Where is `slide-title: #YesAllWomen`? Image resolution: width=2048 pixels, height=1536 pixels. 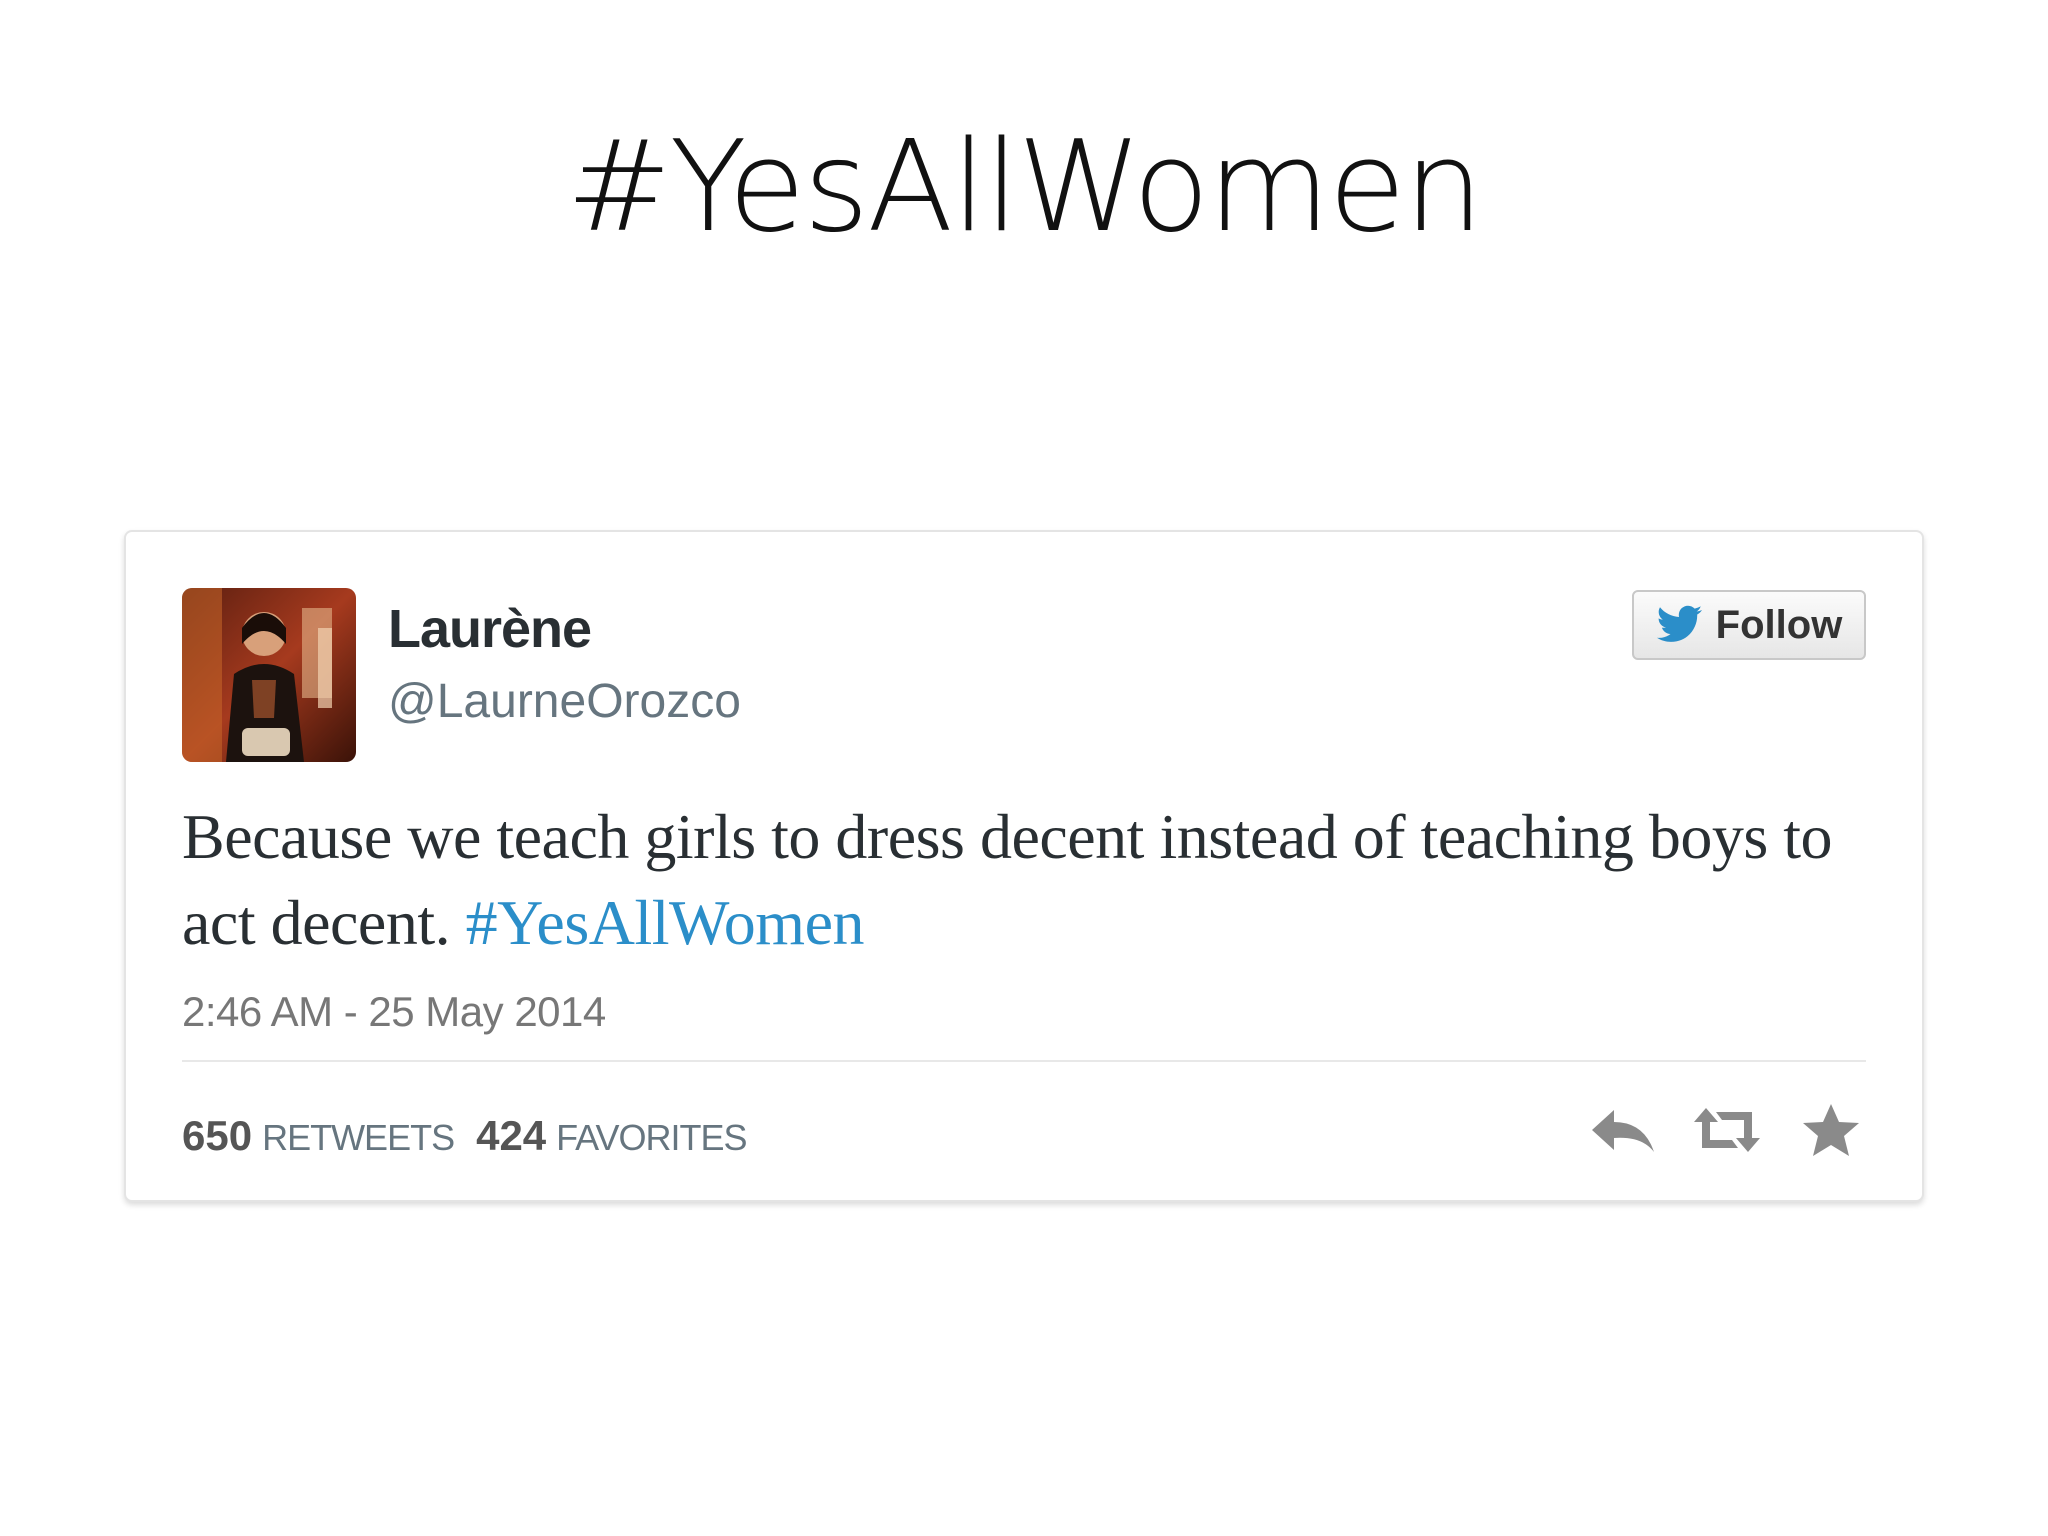 slide-title: #YesAllWomen is located at coordinates (1025, 186).